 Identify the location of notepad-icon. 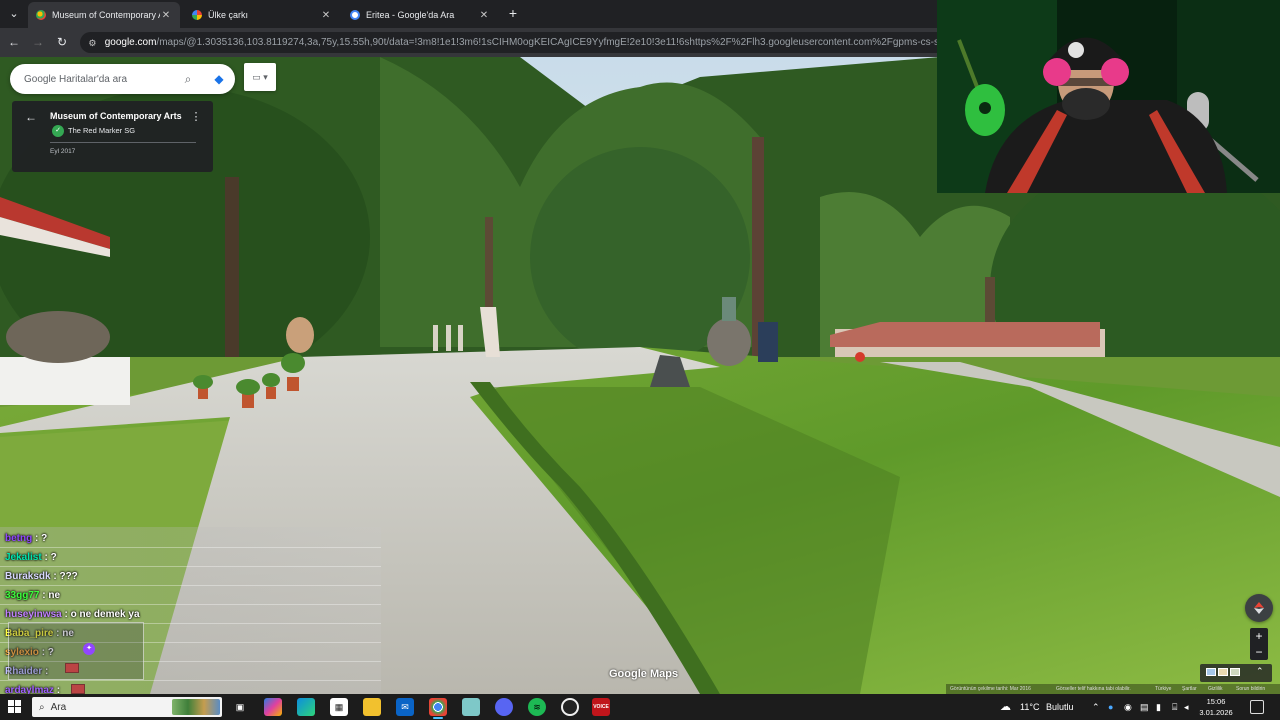
(471, 707).